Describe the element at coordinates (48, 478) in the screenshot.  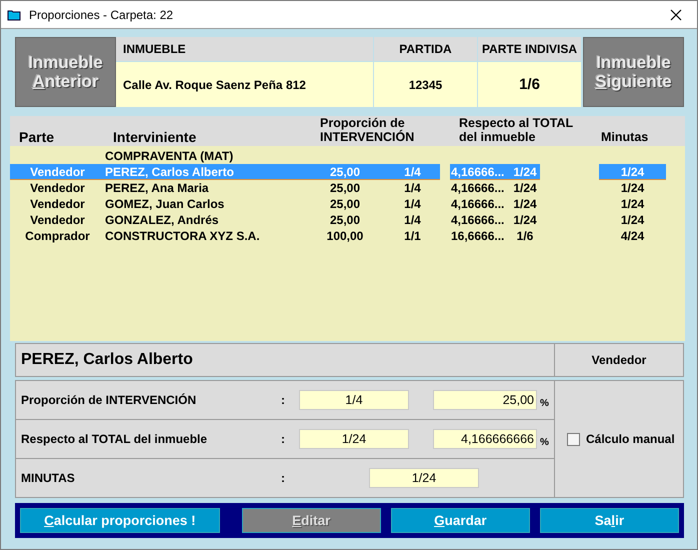
I see `field-label: MINUTAS` at that location.